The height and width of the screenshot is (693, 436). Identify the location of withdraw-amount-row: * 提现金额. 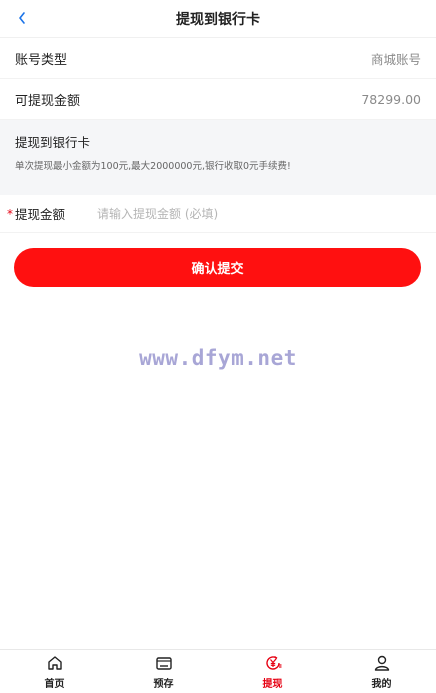
(218, 214).